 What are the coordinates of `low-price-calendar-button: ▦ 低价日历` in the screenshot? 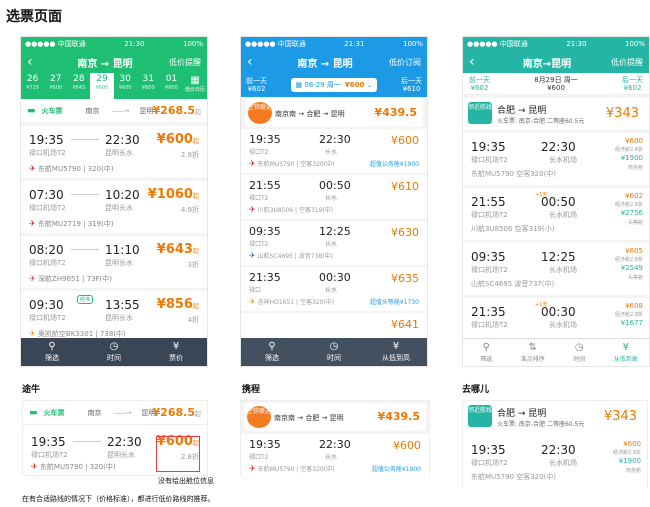 It's located at (195, 86).